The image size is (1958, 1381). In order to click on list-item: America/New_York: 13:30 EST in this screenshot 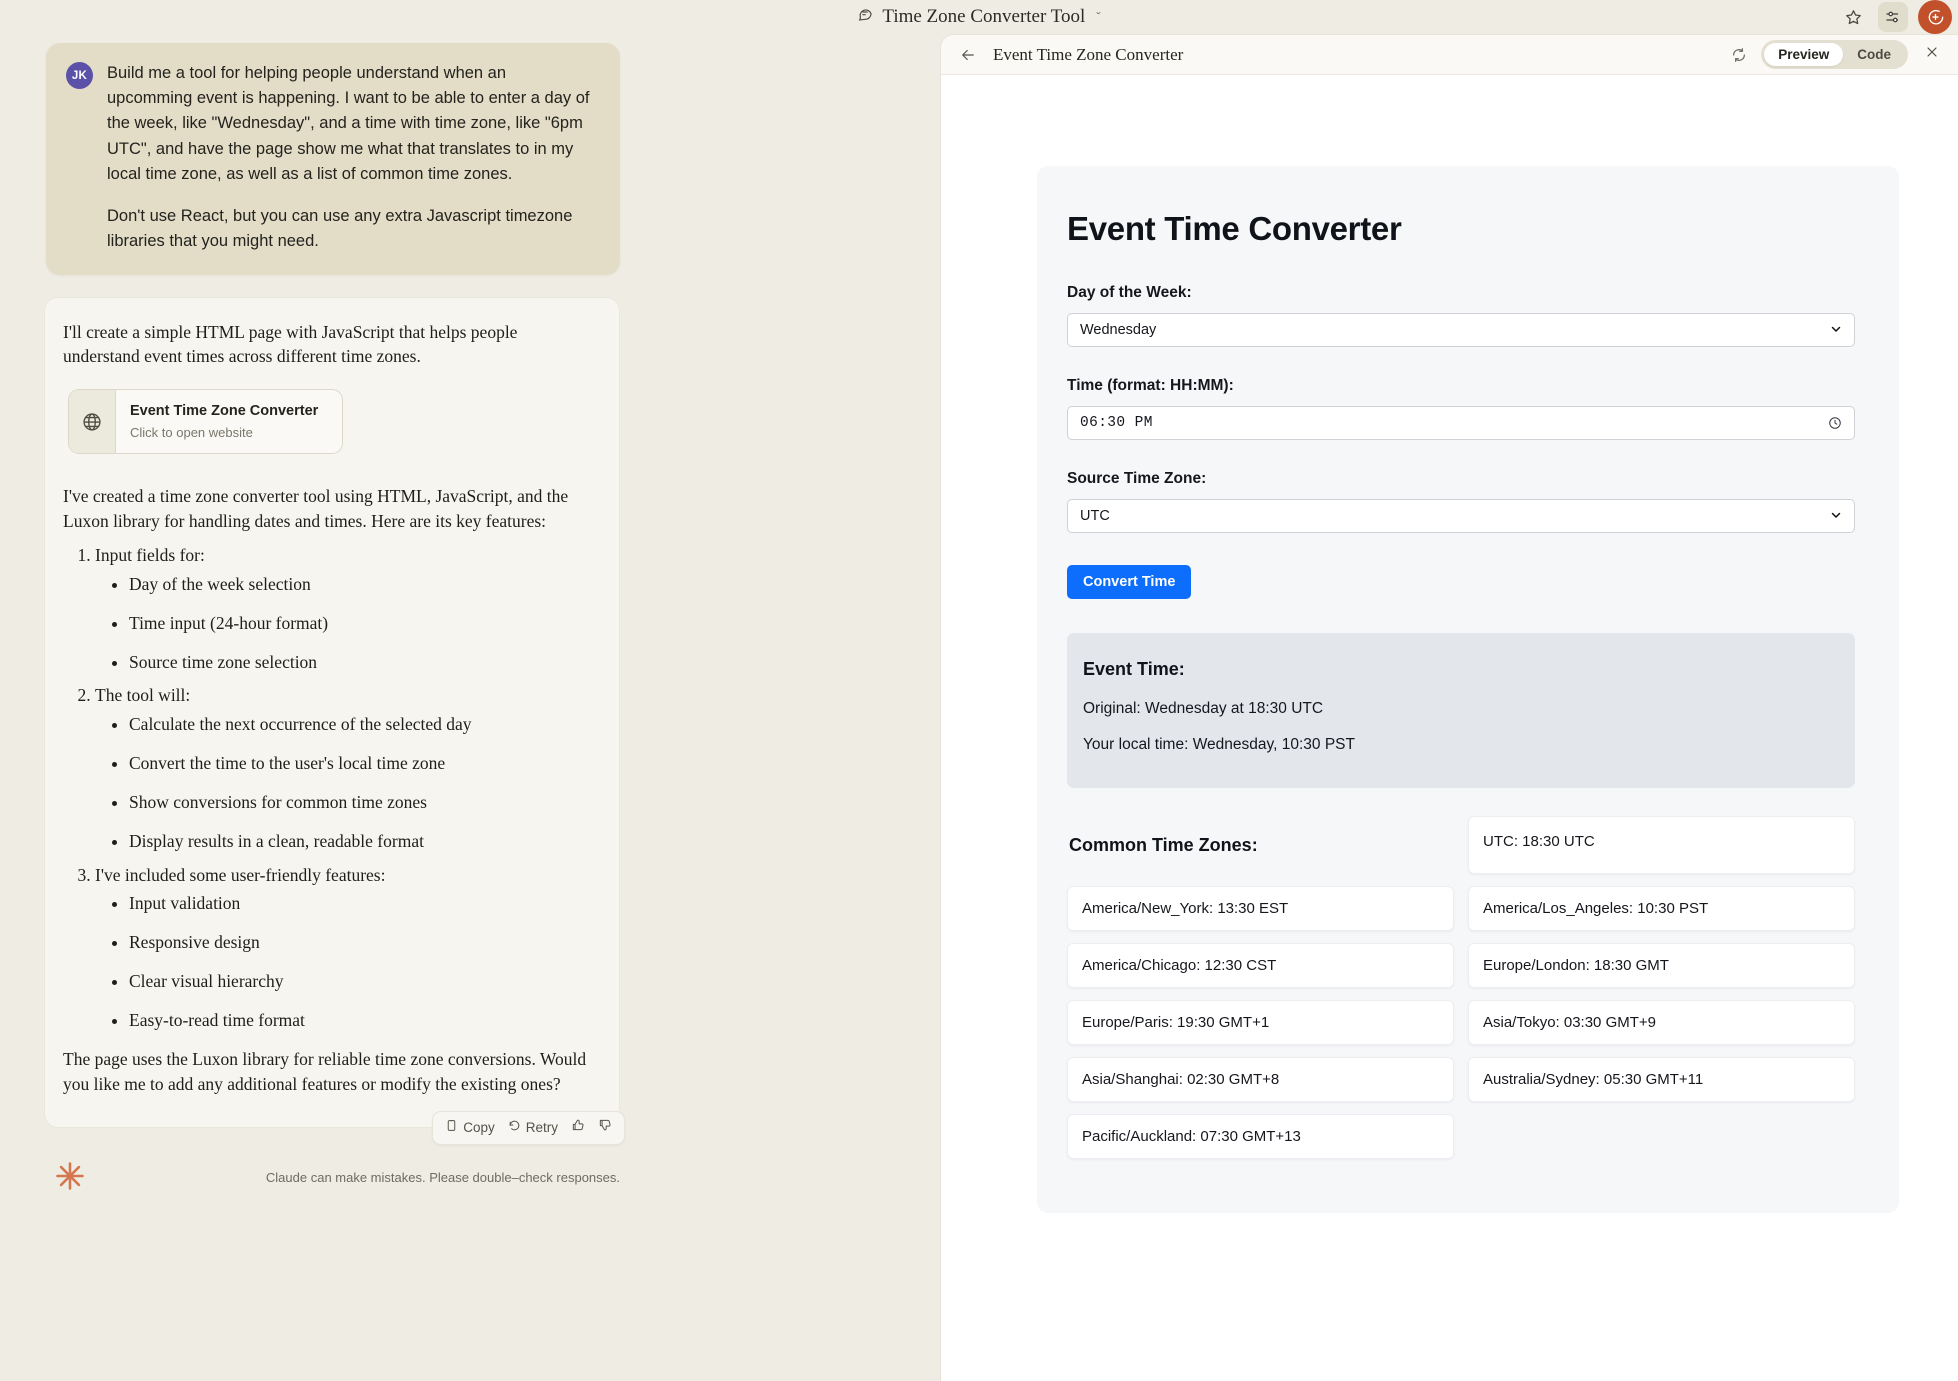, I will do `click(1260, 908)`.